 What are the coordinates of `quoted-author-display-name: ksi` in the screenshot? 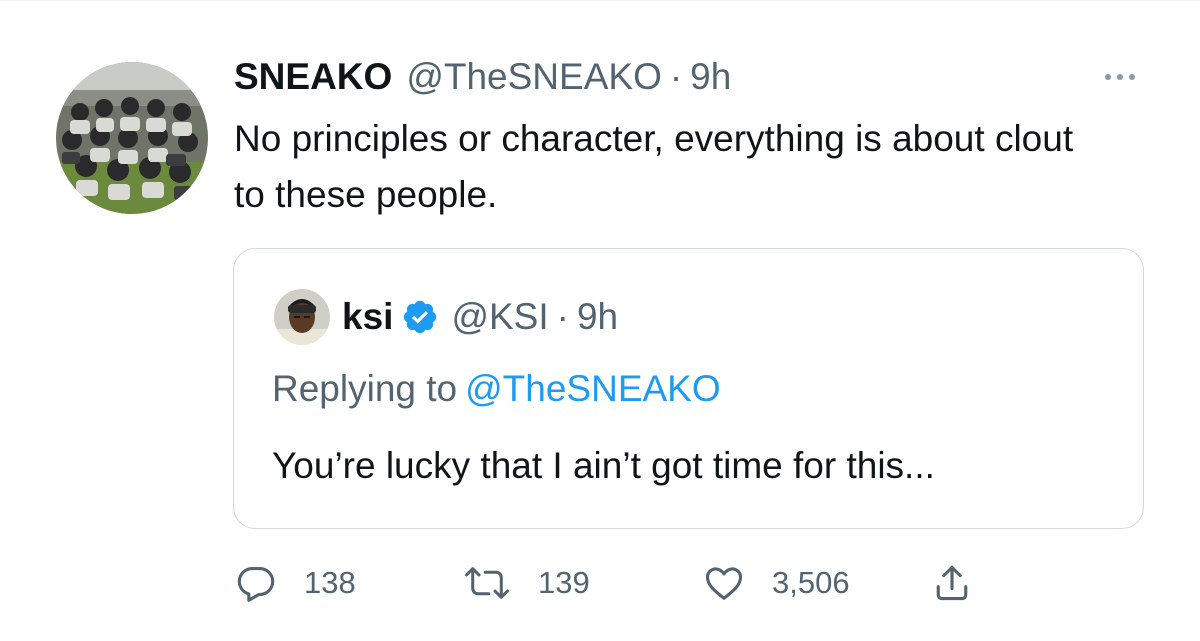 It's located at (367, 317).